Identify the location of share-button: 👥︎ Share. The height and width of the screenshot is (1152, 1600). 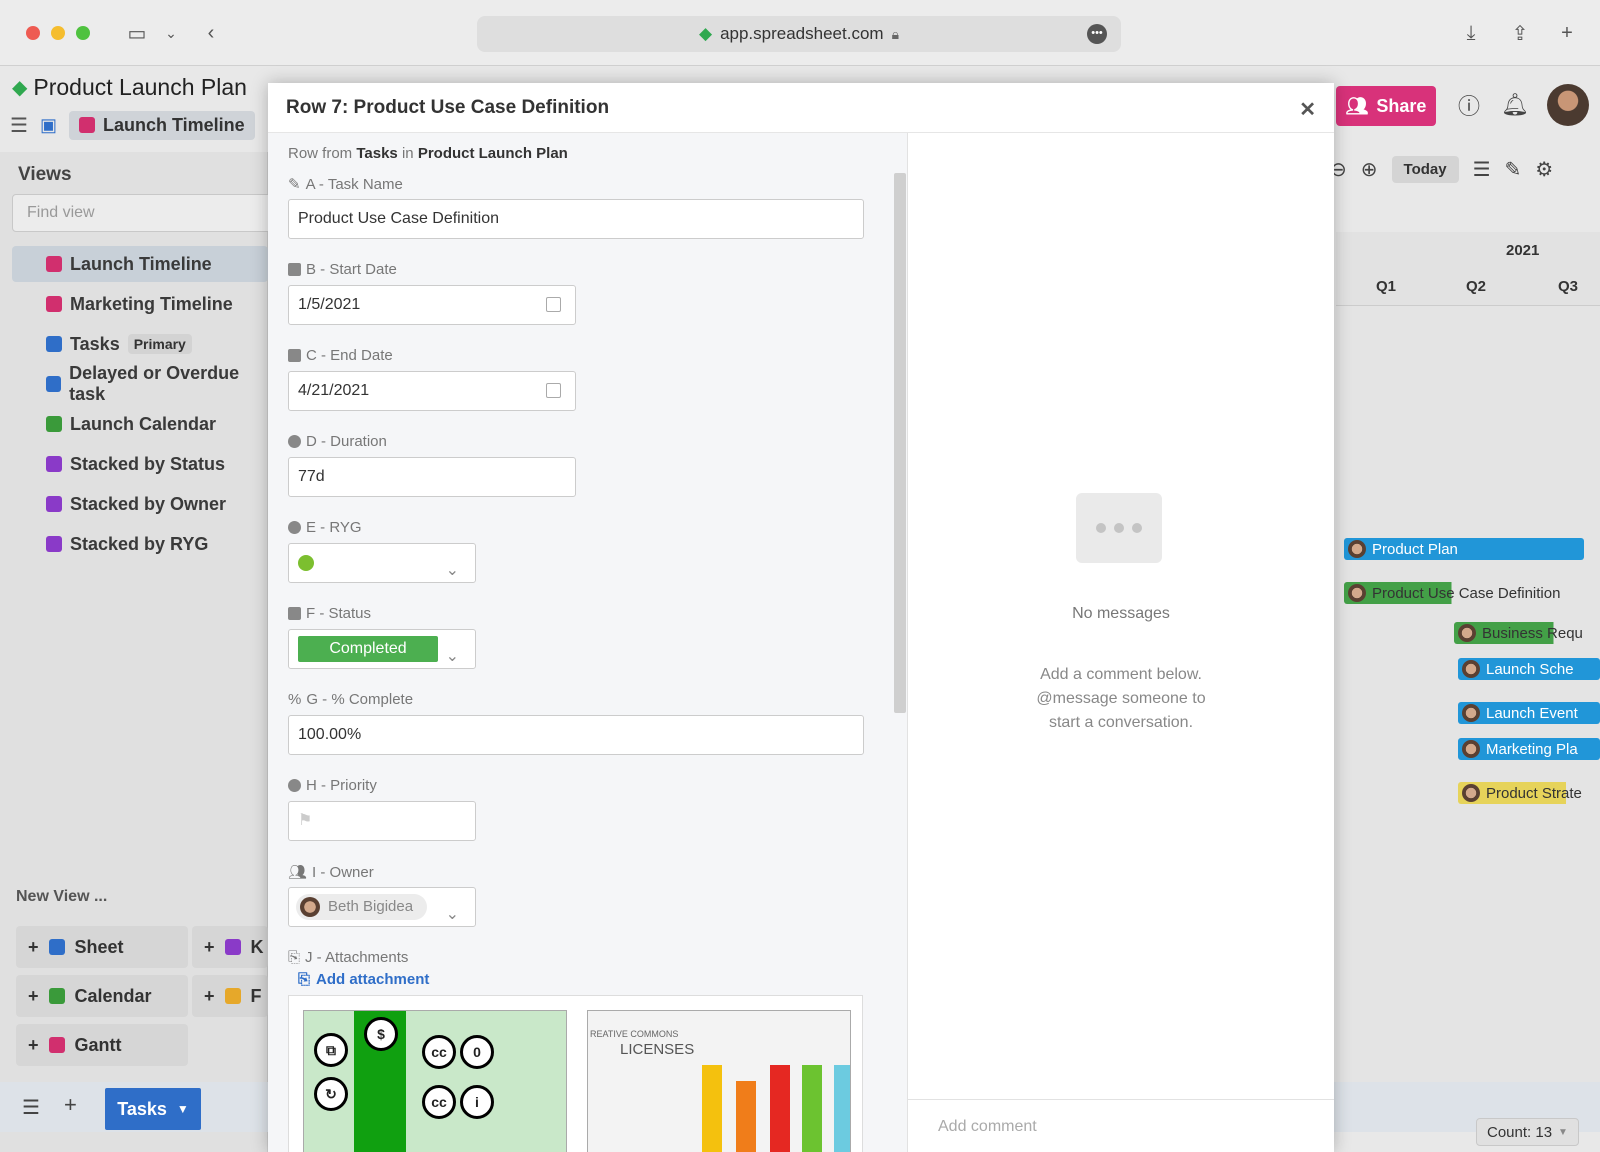
(1386, 106).